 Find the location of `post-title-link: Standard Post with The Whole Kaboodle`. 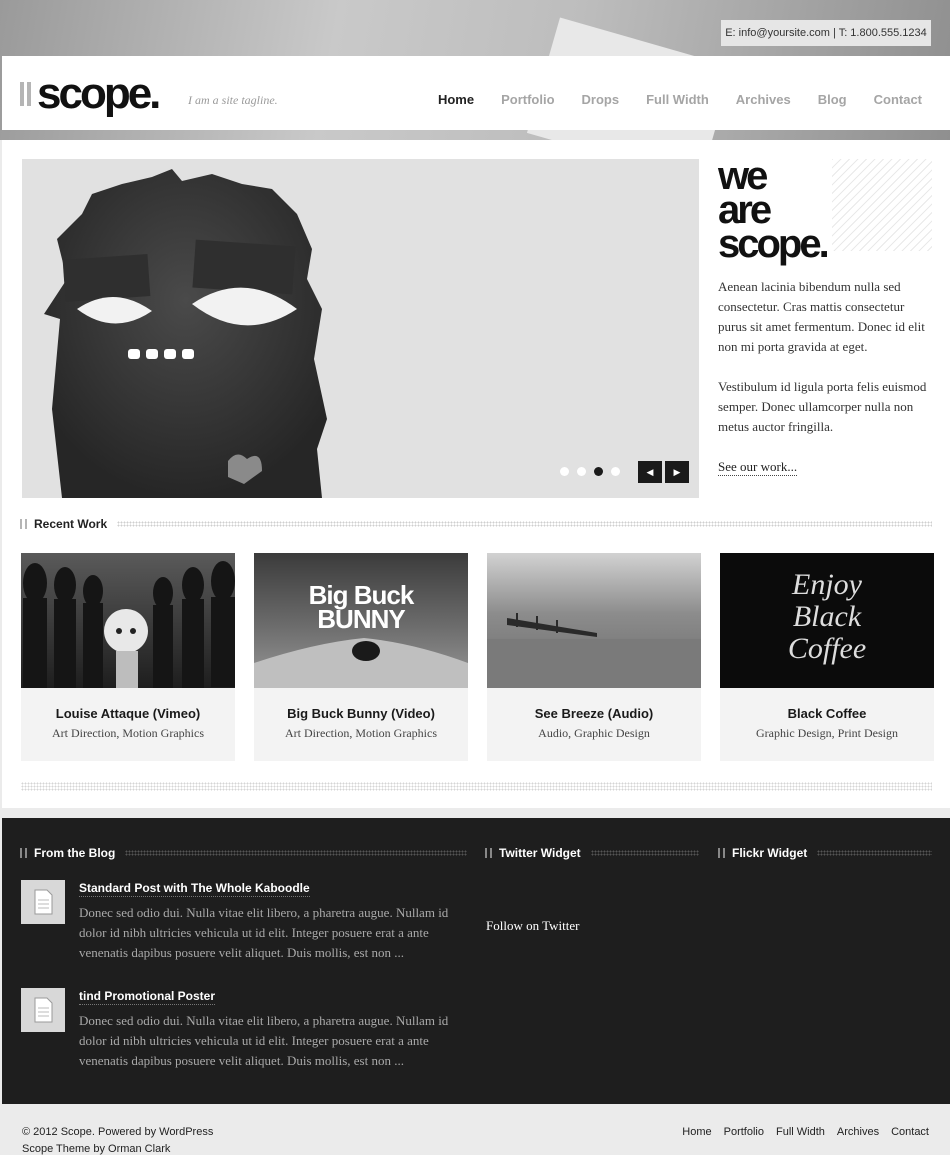

post-title-link: Standard Post with The Whole Kaboodle is located at coordinates (194, 888).